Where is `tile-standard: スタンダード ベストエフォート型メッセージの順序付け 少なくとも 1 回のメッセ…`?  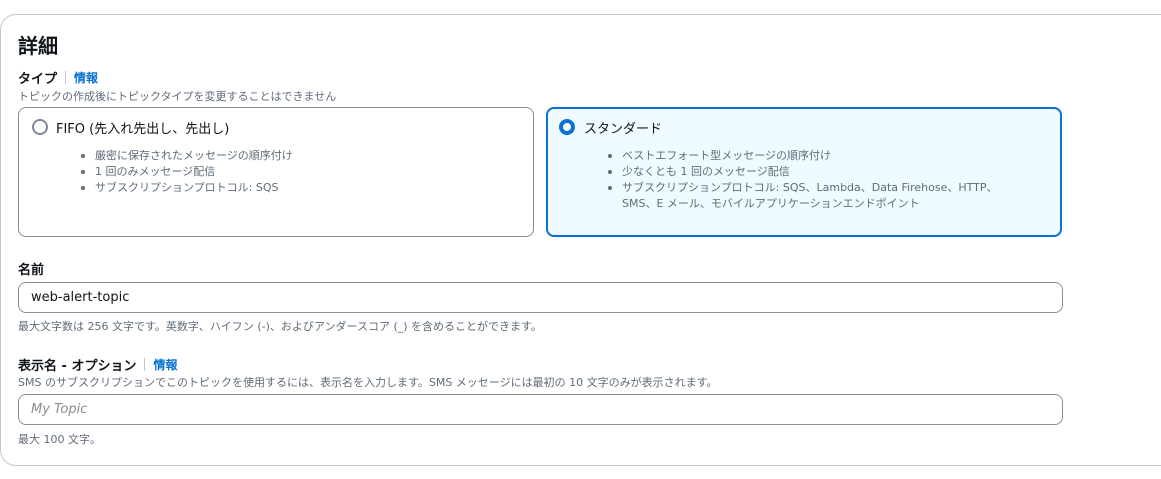 tile-standard: スタンダード ベストエフォート型メッセージの順序付け 少なくとも 1 回のメッセ… is located at coordinates (804, 172).